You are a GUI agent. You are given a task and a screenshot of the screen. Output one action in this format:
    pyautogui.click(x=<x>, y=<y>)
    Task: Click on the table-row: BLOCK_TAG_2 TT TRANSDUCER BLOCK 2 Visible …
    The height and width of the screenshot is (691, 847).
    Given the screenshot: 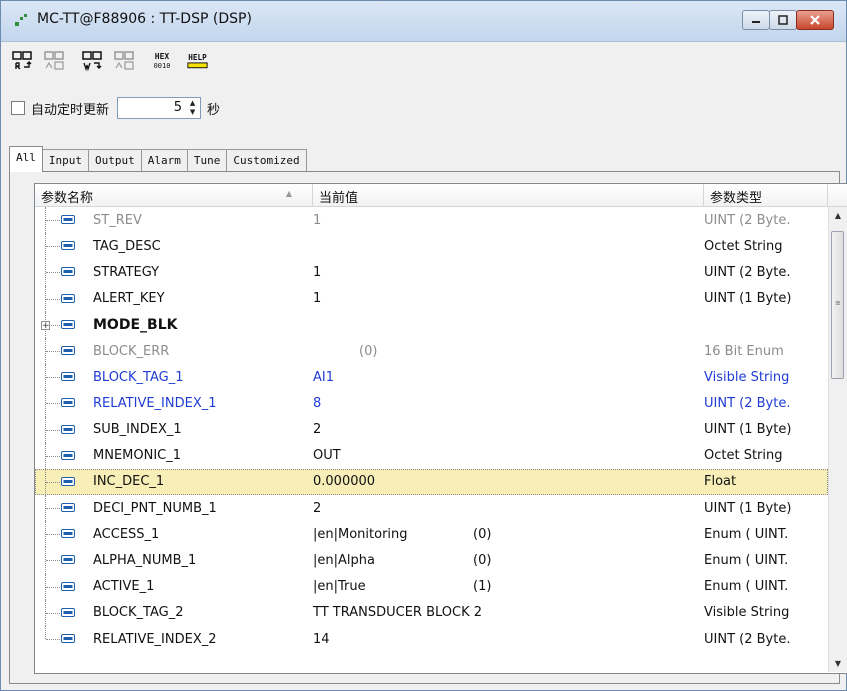 What is the action you would take?
    pyautogui.click(x=431, y=612)
    